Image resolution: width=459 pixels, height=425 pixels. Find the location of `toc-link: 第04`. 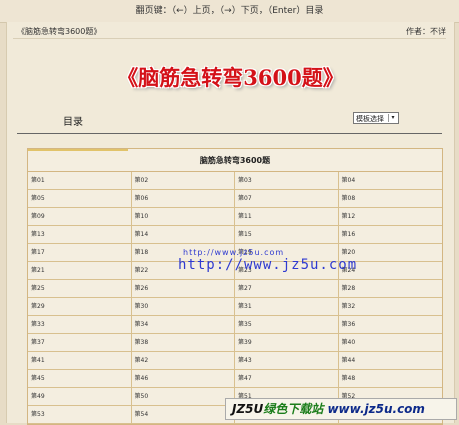

toc-link: 第04 is located at coordinates (391, 180).